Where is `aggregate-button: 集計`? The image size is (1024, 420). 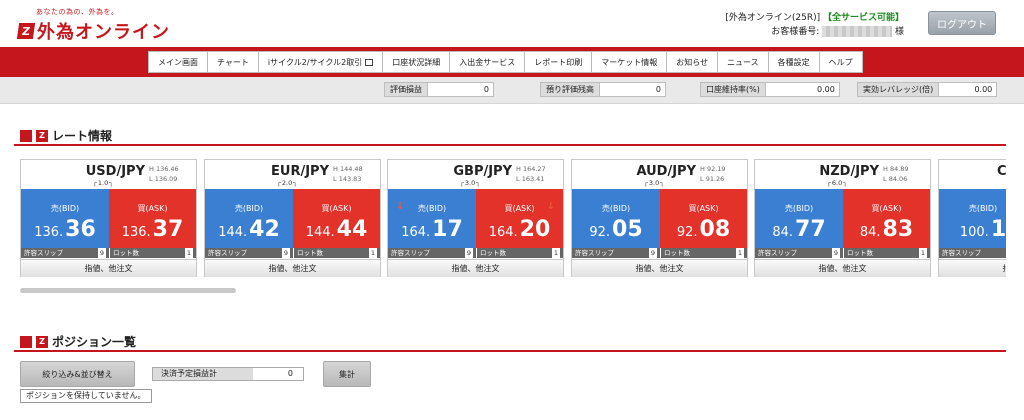
aggregate-button: 集計 is located at coordinates (347, 374).